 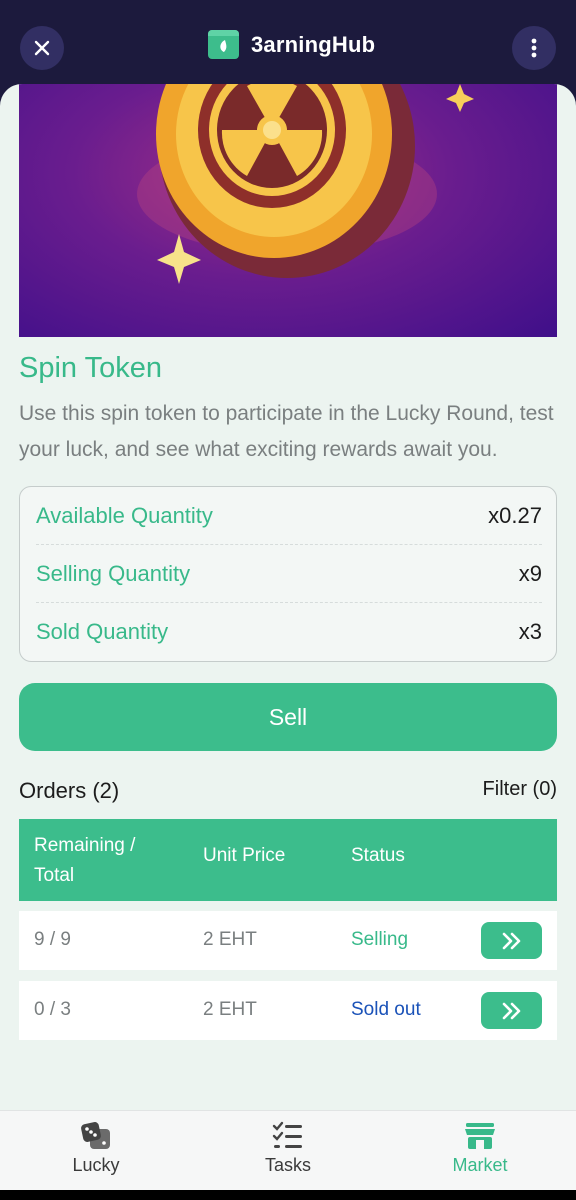 I want to click on nav-label-market: Market, so click(x=480, y=1165).